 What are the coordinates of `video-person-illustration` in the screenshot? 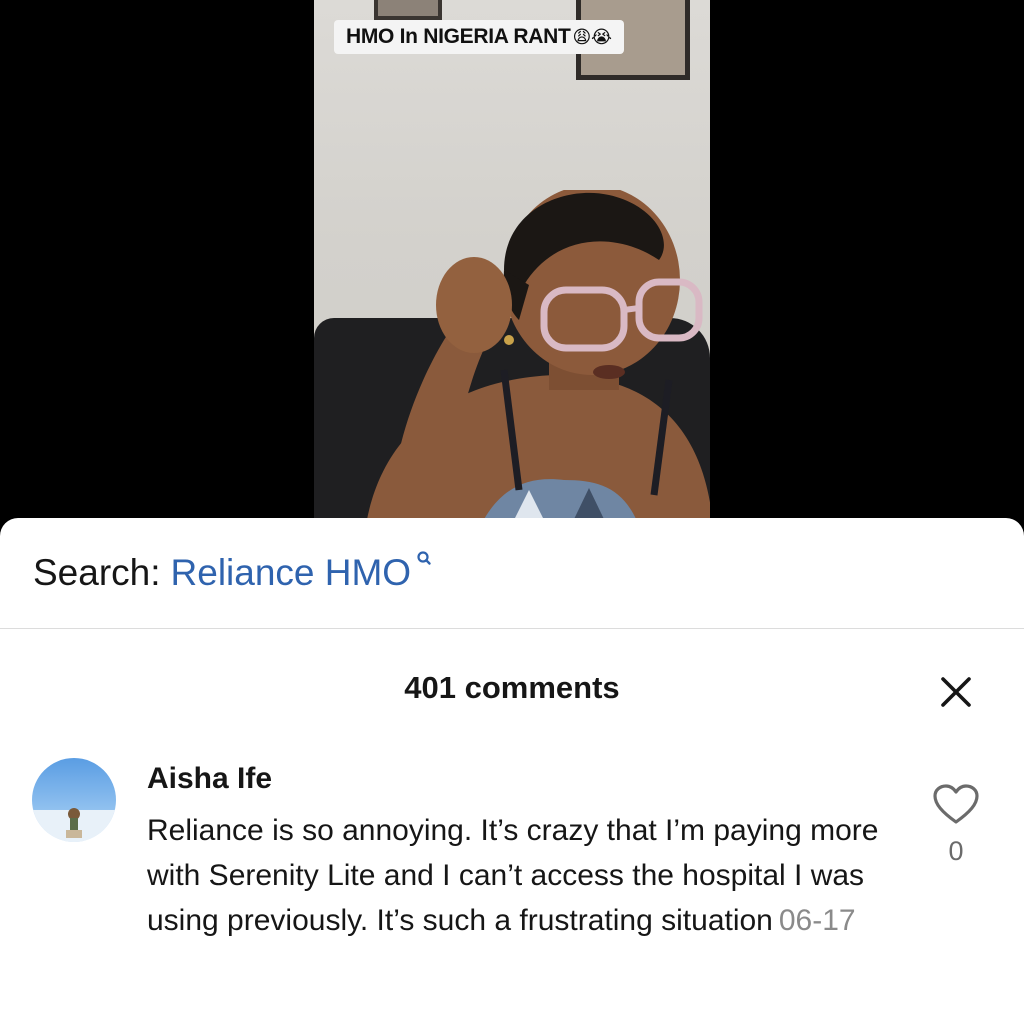 It's located at (537, 365).